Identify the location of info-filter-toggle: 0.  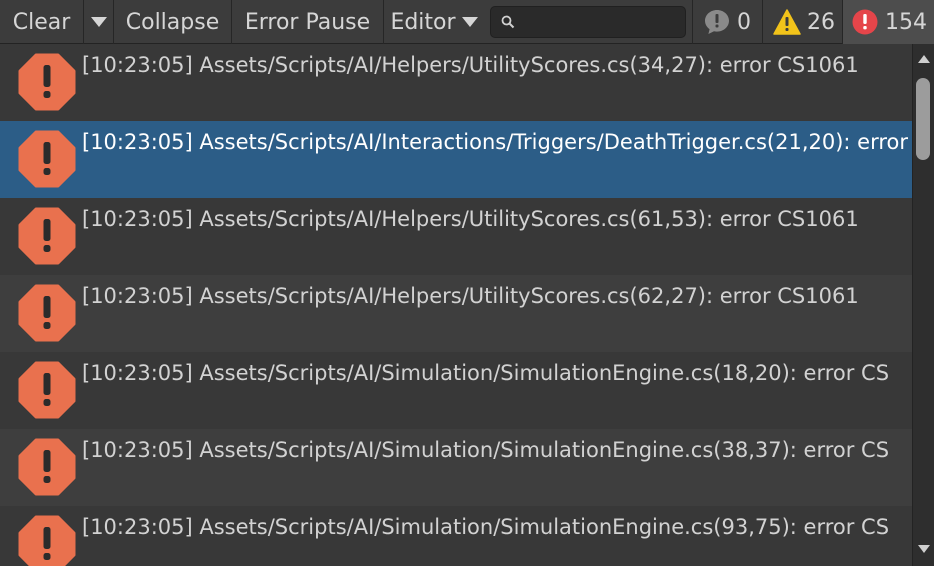
(727, 22).